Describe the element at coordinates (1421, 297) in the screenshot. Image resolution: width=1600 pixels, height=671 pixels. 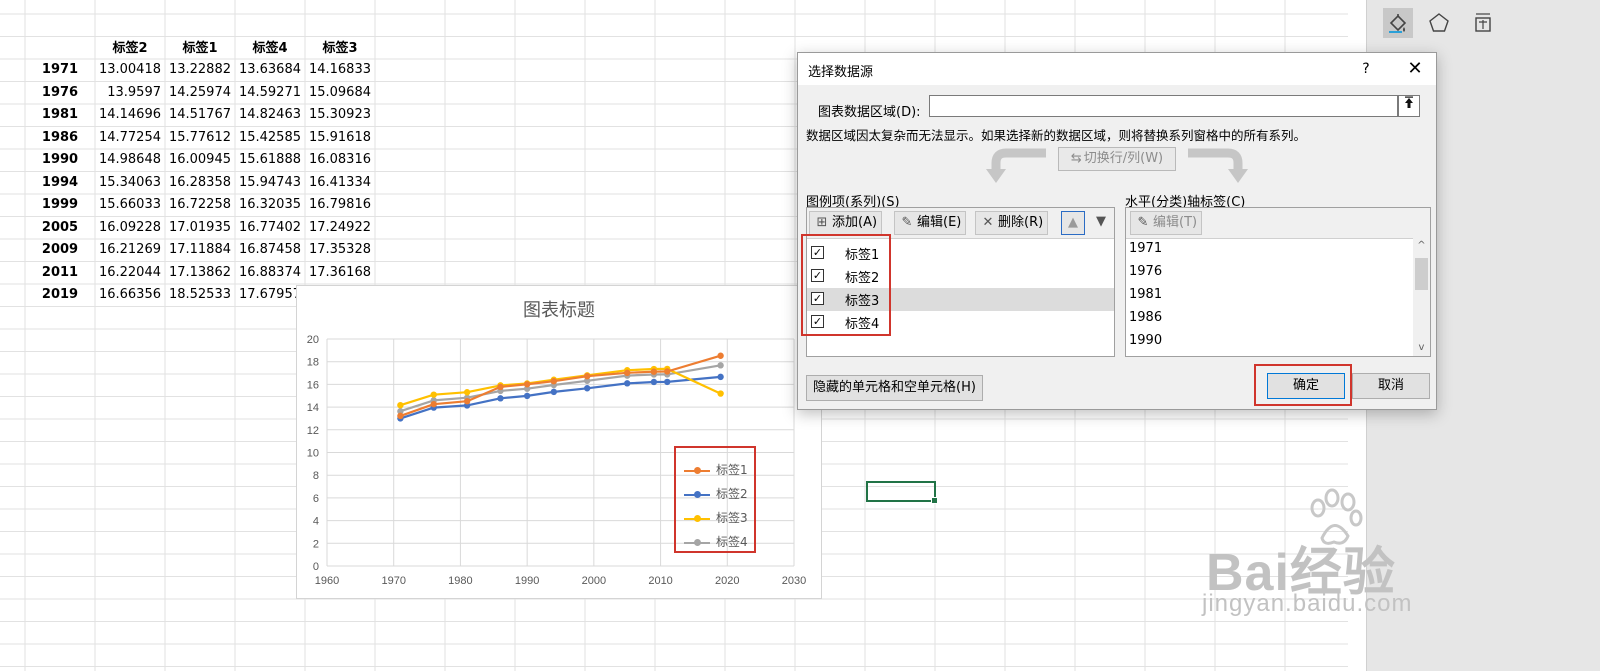
I see `axis-scrollbar: ^ v` at that location.